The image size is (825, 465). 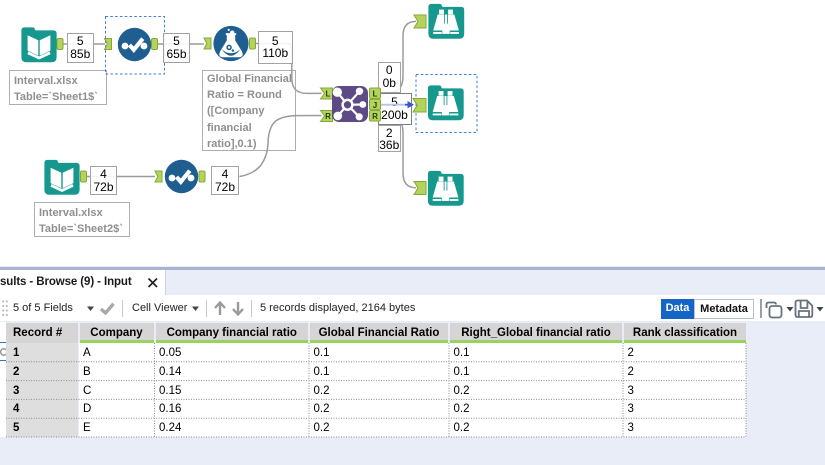 What do you see at coordinates (375, 105) in the screenshot?
I see `svg-text: J` at bounding box center [375, 105].